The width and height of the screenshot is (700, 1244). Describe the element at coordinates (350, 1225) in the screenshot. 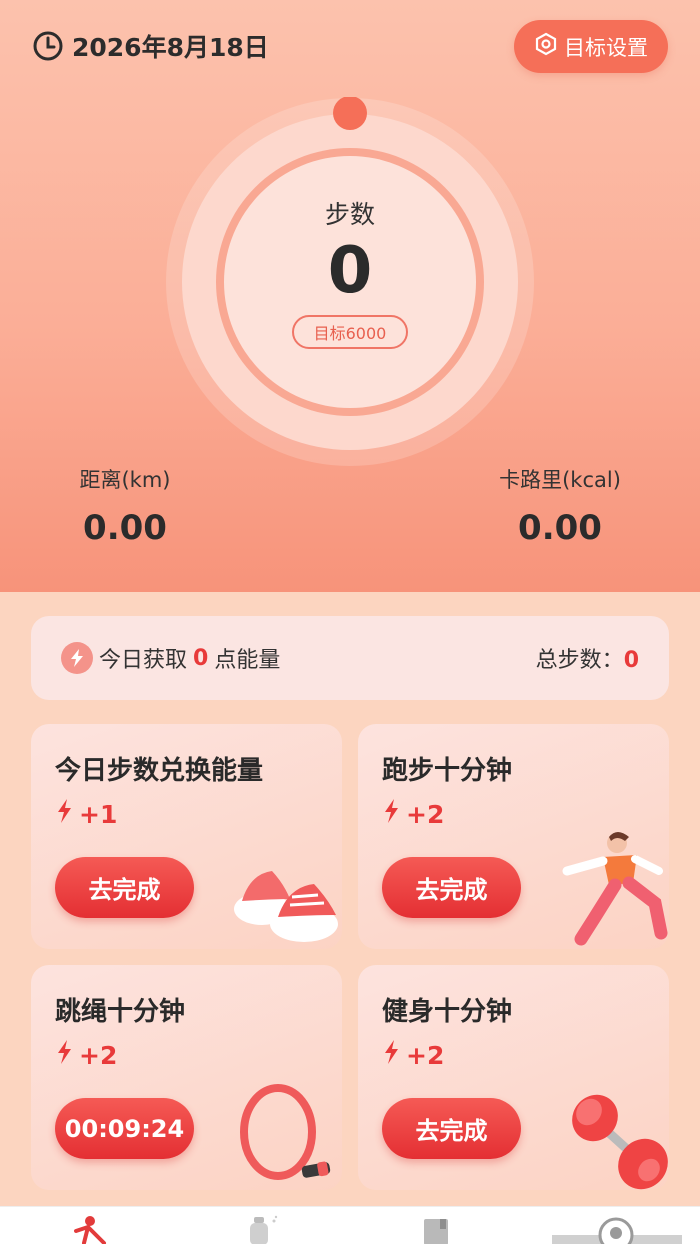

I see `bottom-tab-bar` at that location.